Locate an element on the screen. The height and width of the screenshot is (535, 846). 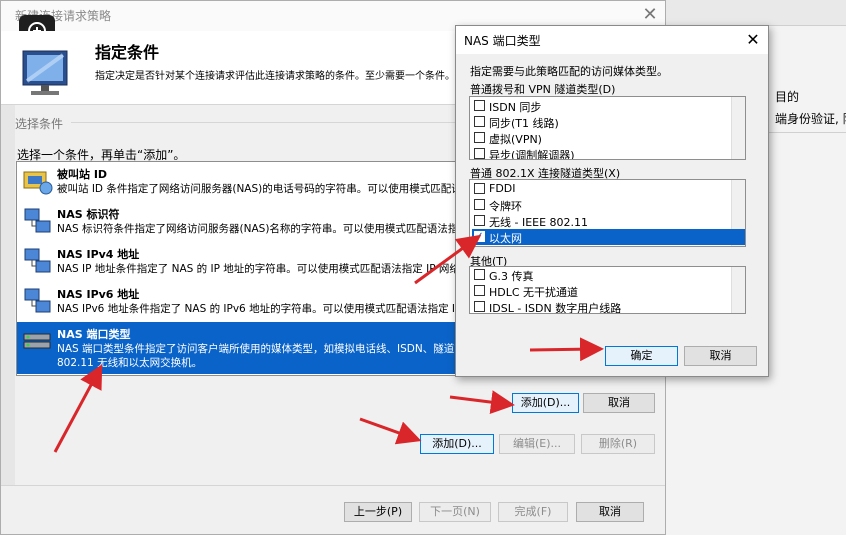
nas-cancel-button: 取消 is located at coordinates (720, 356).